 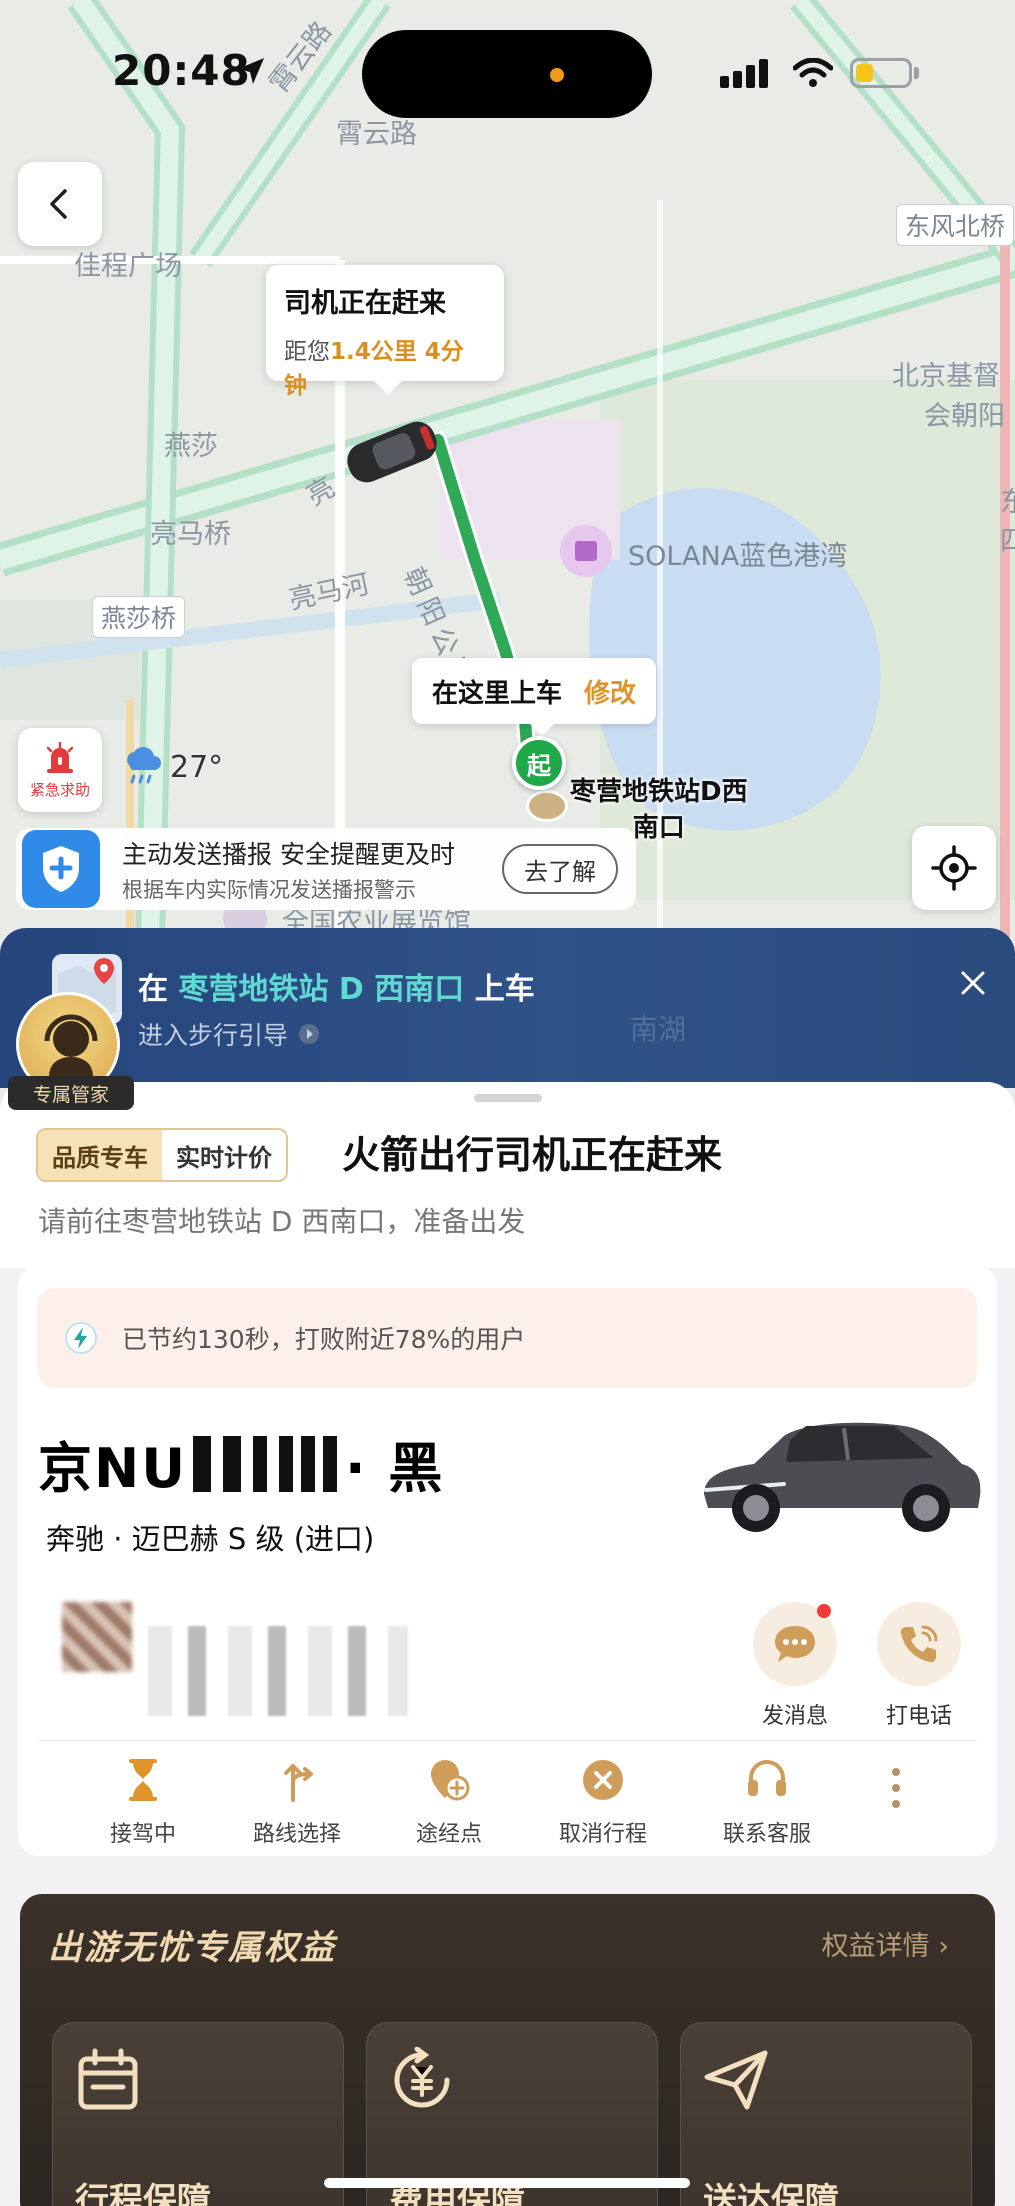 I want to click on paper-plane-icon, so click(x=736, y=2080).